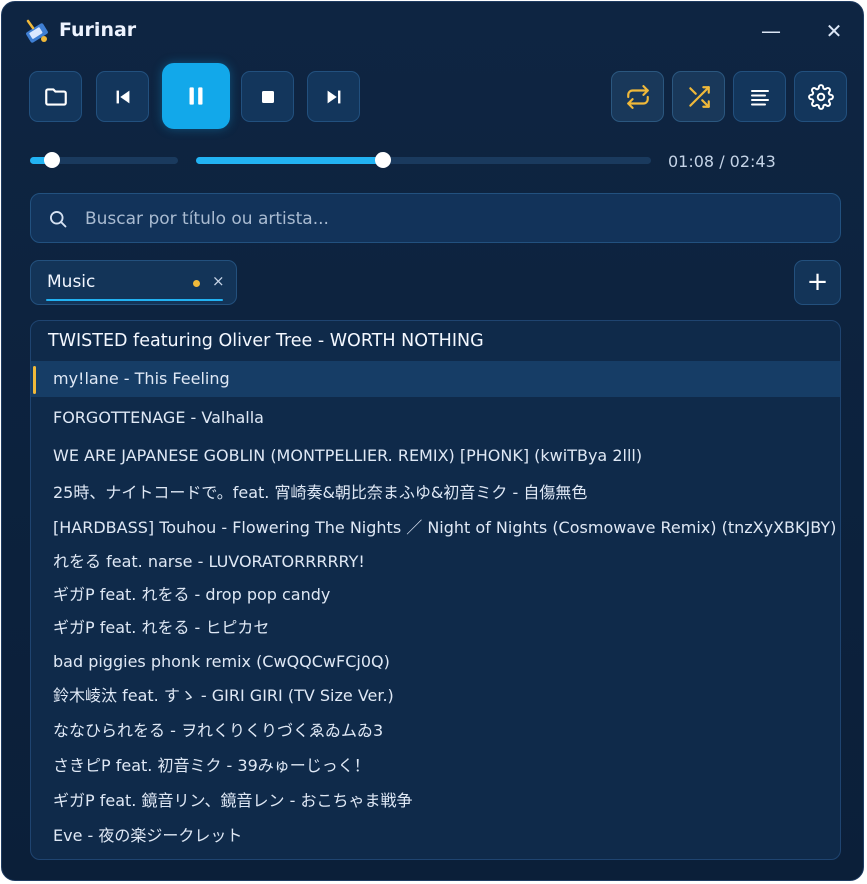  I want to click on track-title: ギガP feat. れをる - drop pop candy, so click(192, 594).